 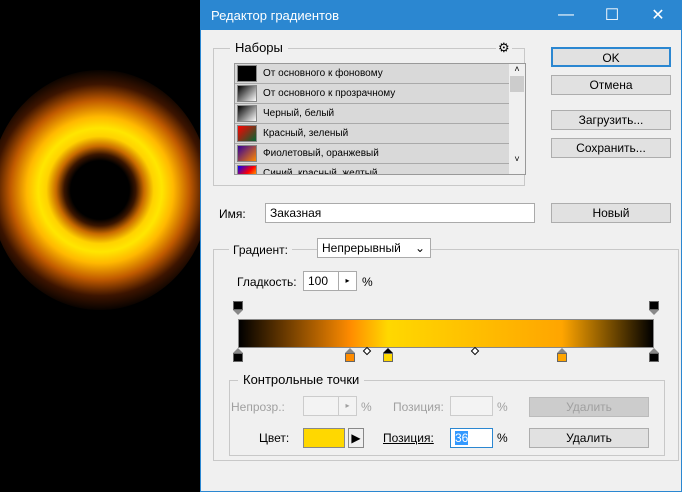 What do you see at coordinates (658, 15) in the screenshot?
I see `close-button: ✕` at bounding box center [658, 15].